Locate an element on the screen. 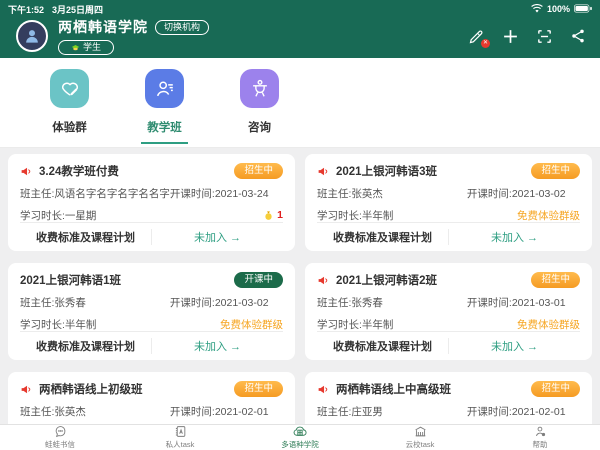 This screenshot has width=600, height=450. nav-item-private-task: 私人task is located at coordinates (180, 437).